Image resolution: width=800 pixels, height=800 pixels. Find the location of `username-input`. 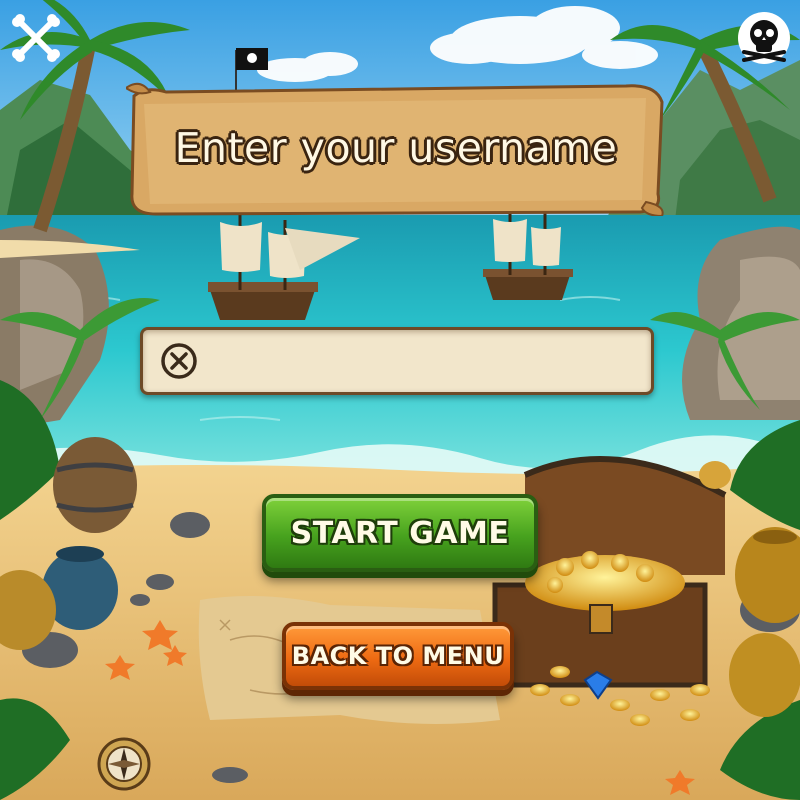

username-input is located at coordinates (425, 362).